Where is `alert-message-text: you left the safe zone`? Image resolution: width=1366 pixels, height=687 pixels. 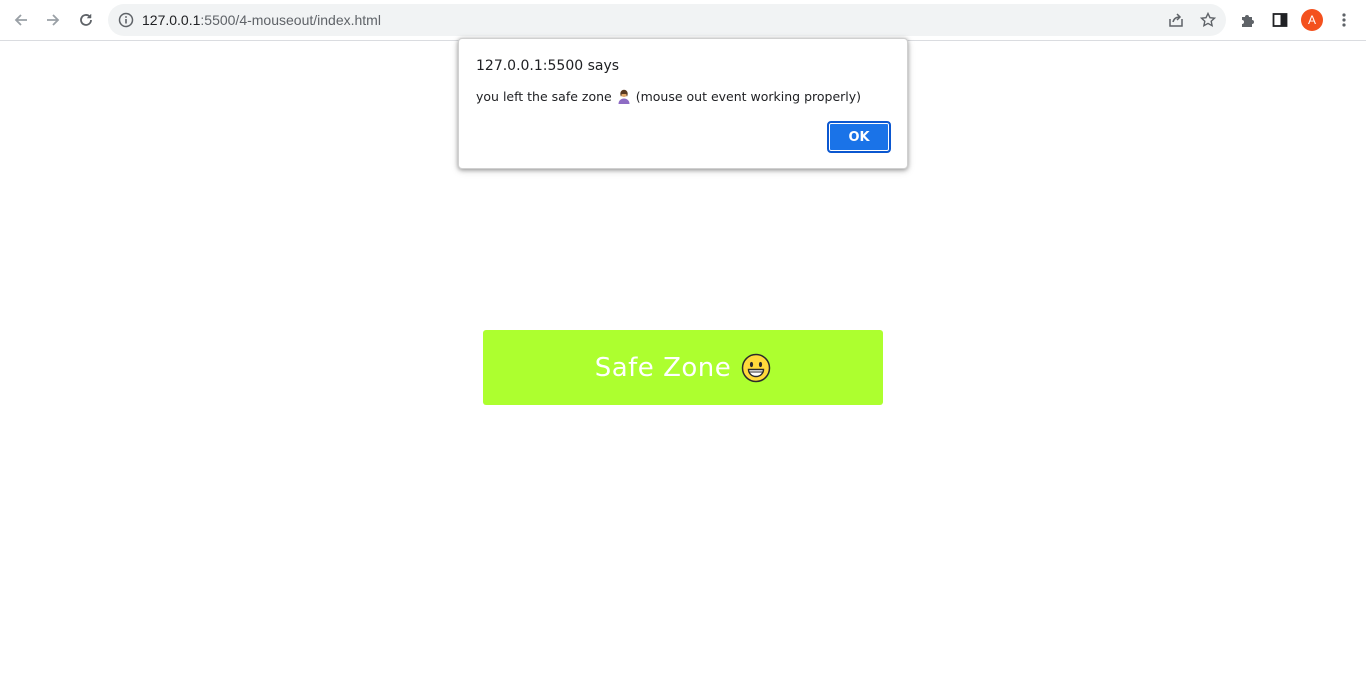 alert-message-text: you left the safe zone is located at coordinates (544, 96).